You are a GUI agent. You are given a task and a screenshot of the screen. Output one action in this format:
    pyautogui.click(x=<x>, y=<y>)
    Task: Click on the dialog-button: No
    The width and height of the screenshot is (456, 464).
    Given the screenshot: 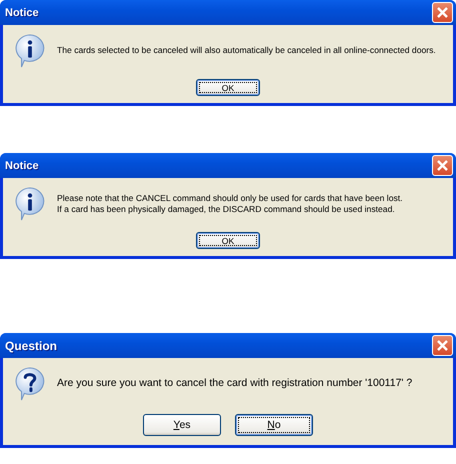 What is the action you would take?
    pyautogui.click(x=274, y=425)
    